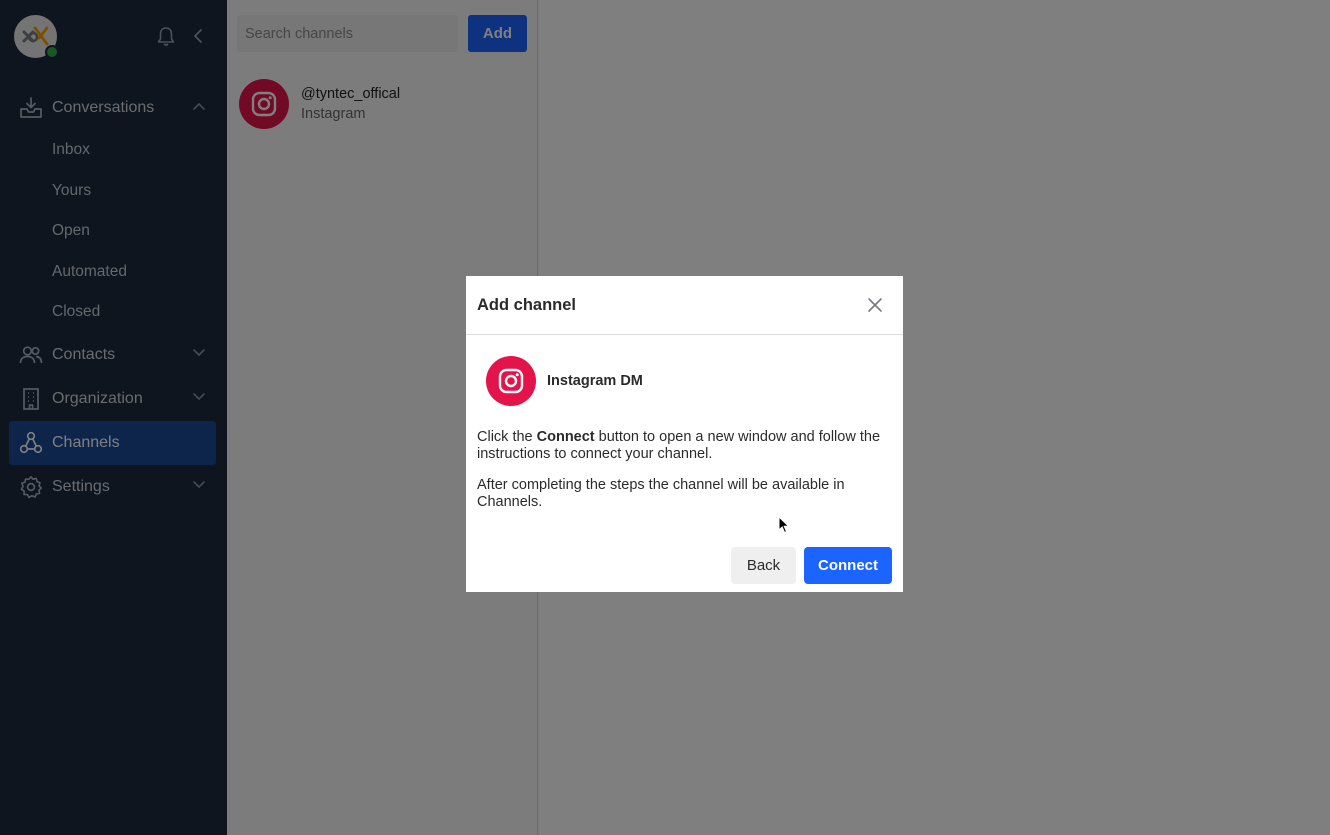 This screenshot has width=1330, height=835. Describe the element at coordinates (507, 437) in the screenshot. I see `instructions-text-pre: Click the` at that location.